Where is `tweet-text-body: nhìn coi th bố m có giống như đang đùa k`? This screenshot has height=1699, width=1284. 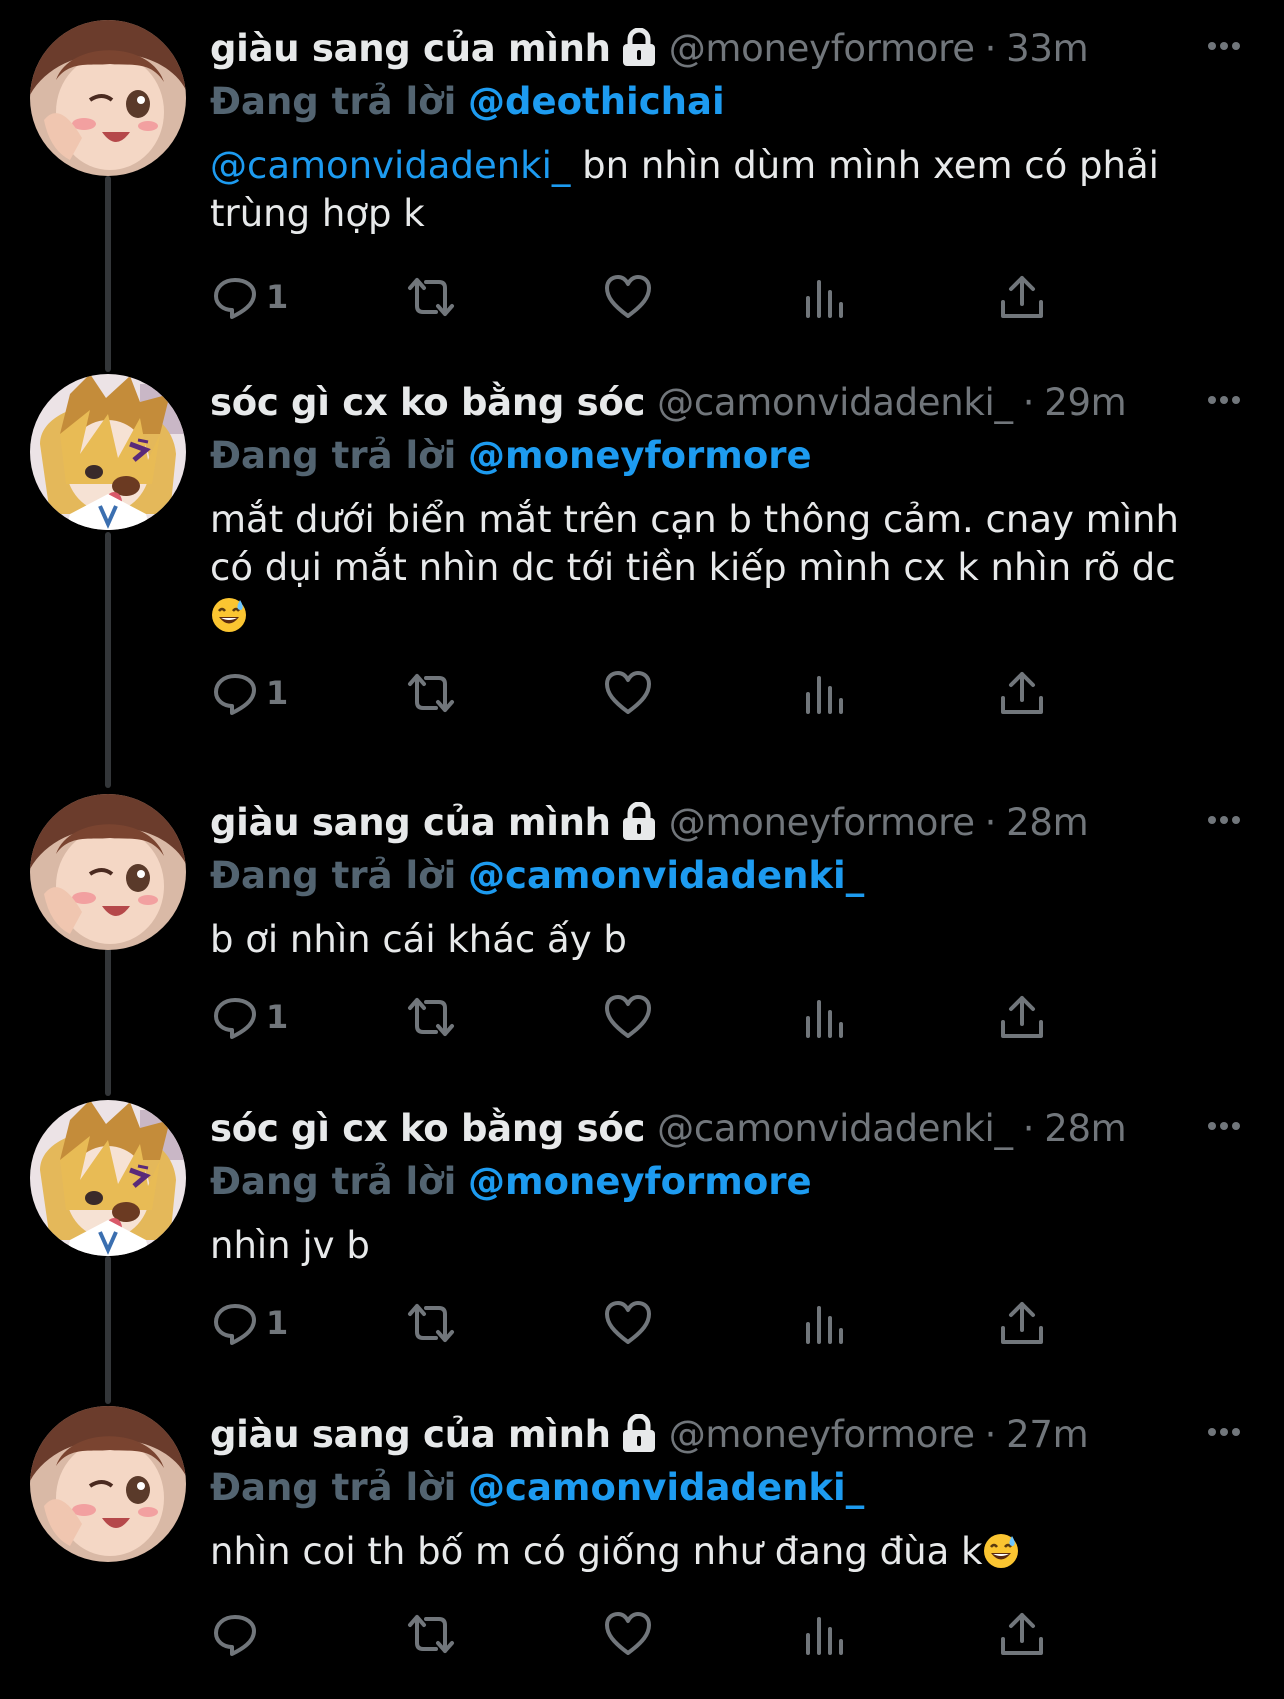
tweet-text-body: nhìn coi th bố m có giống như đang đùa k is located at coordinates (596, 1551).